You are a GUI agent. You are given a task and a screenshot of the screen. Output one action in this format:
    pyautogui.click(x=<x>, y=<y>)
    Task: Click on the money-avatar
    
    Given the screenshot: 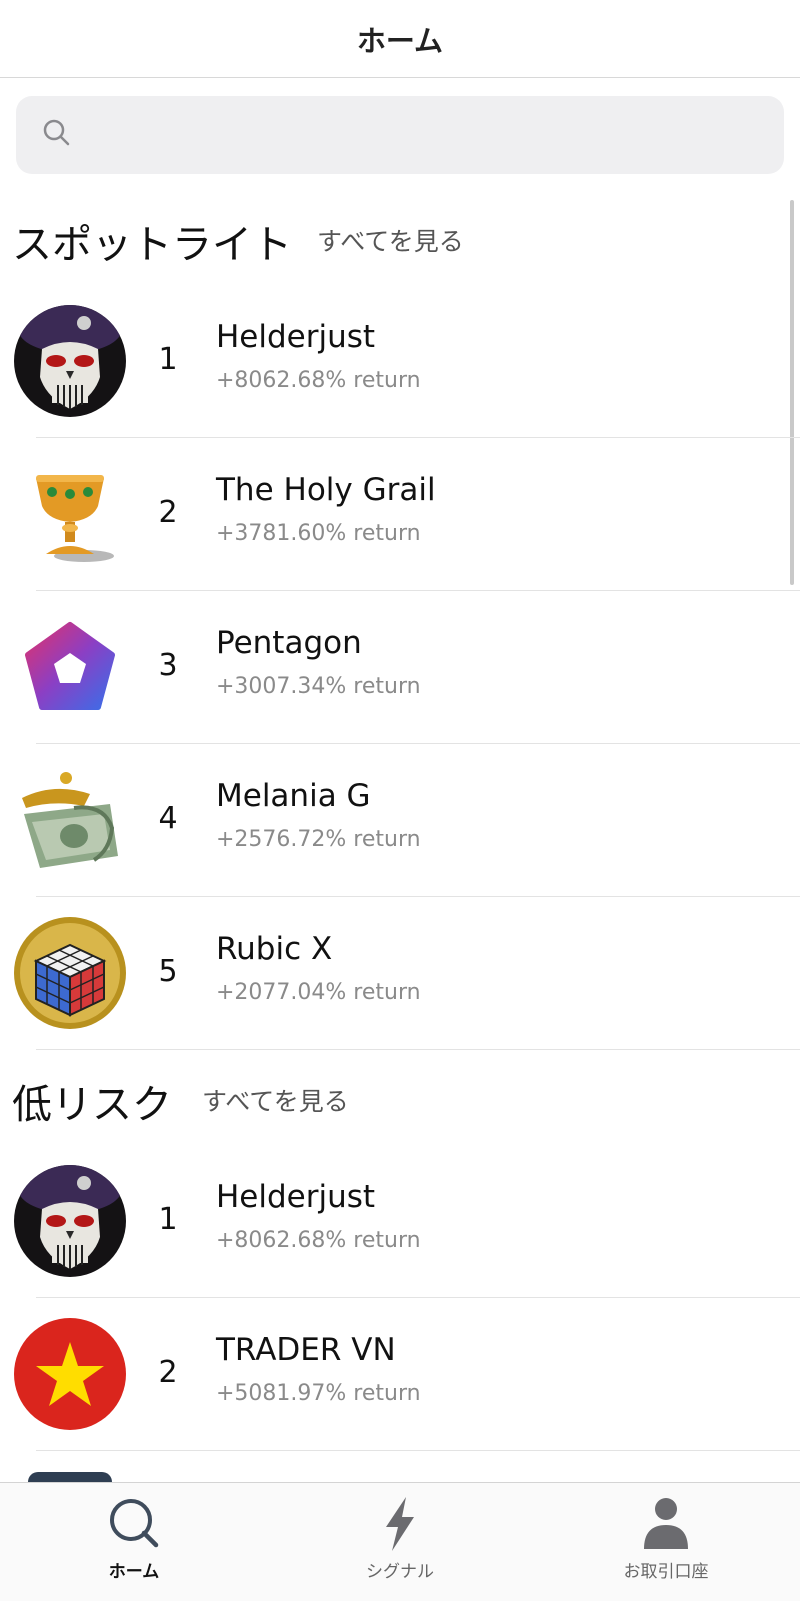 What is the action you would take?
    pyautogui.click(x=70, y=820)
    